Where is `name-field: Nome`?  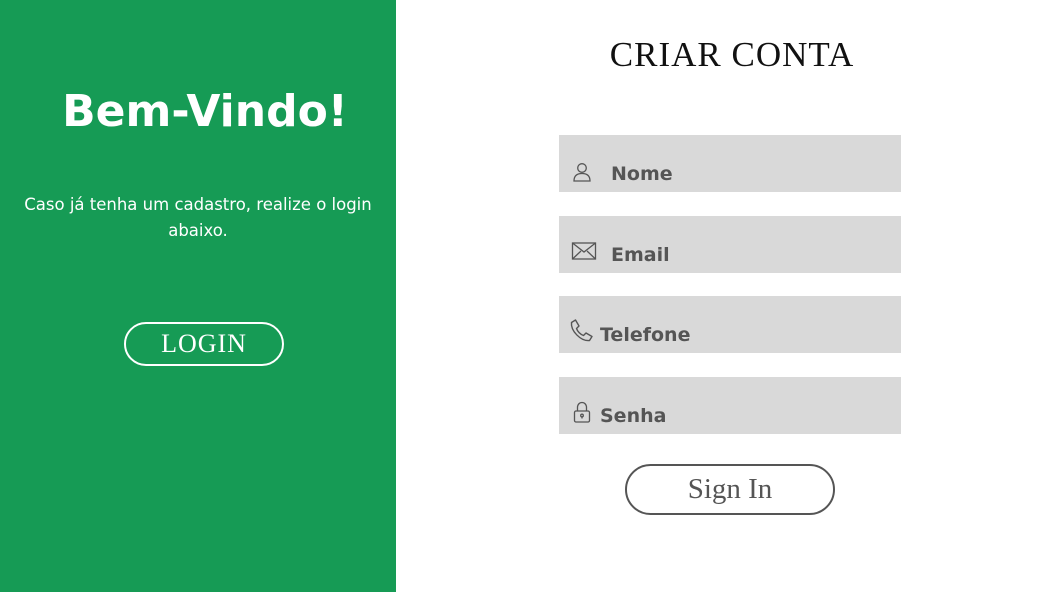
name-field: Nome is located at coordinates (730, 163).